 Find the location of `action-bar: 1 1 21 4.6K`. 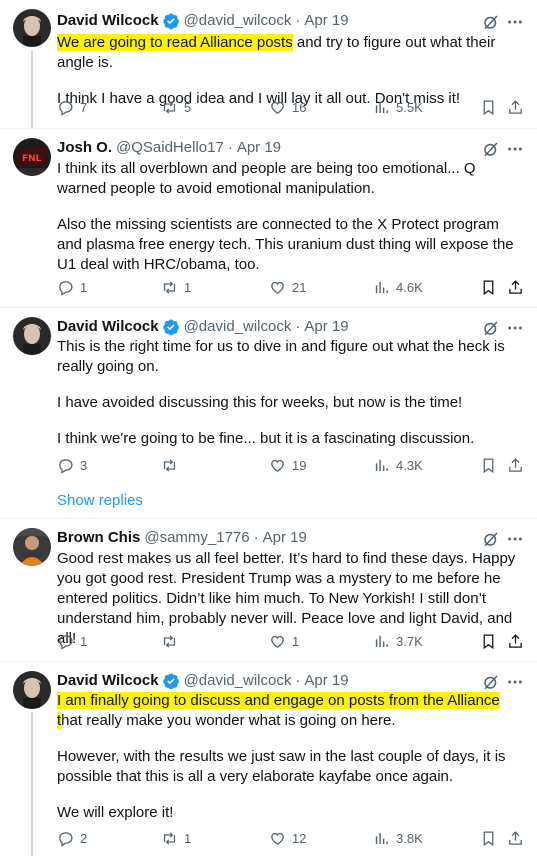

action-bar: 1 1 21 4.6K is located at coordinates (292, 287).